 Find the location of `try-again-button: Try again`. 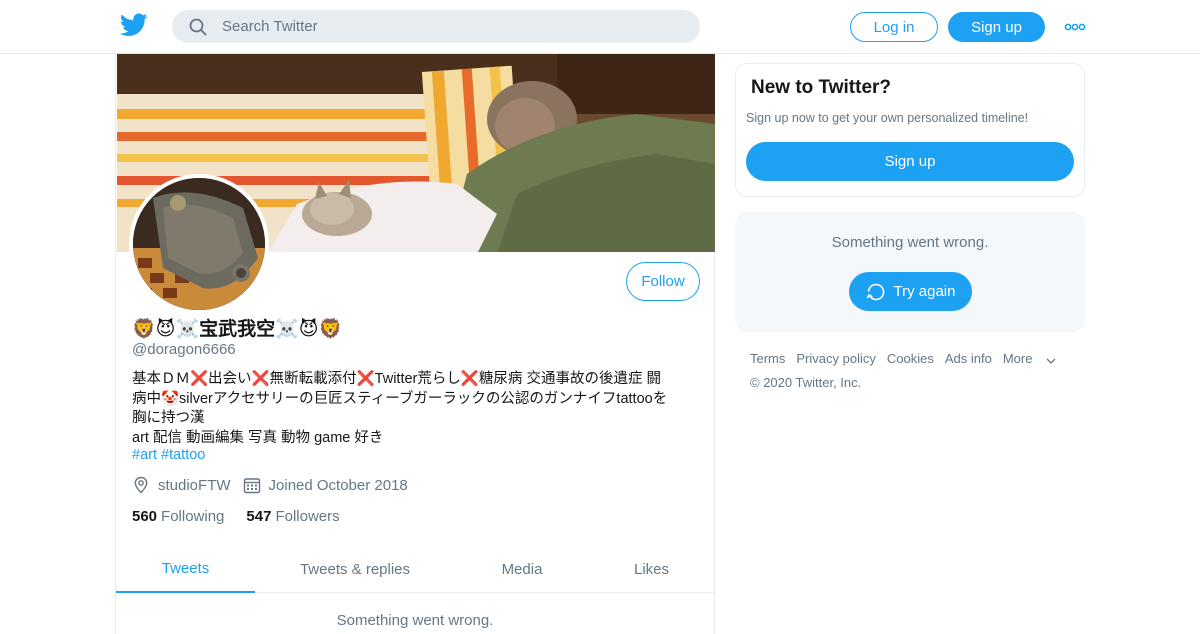

try-again-button: Try again is located at coordinates (910, 291).